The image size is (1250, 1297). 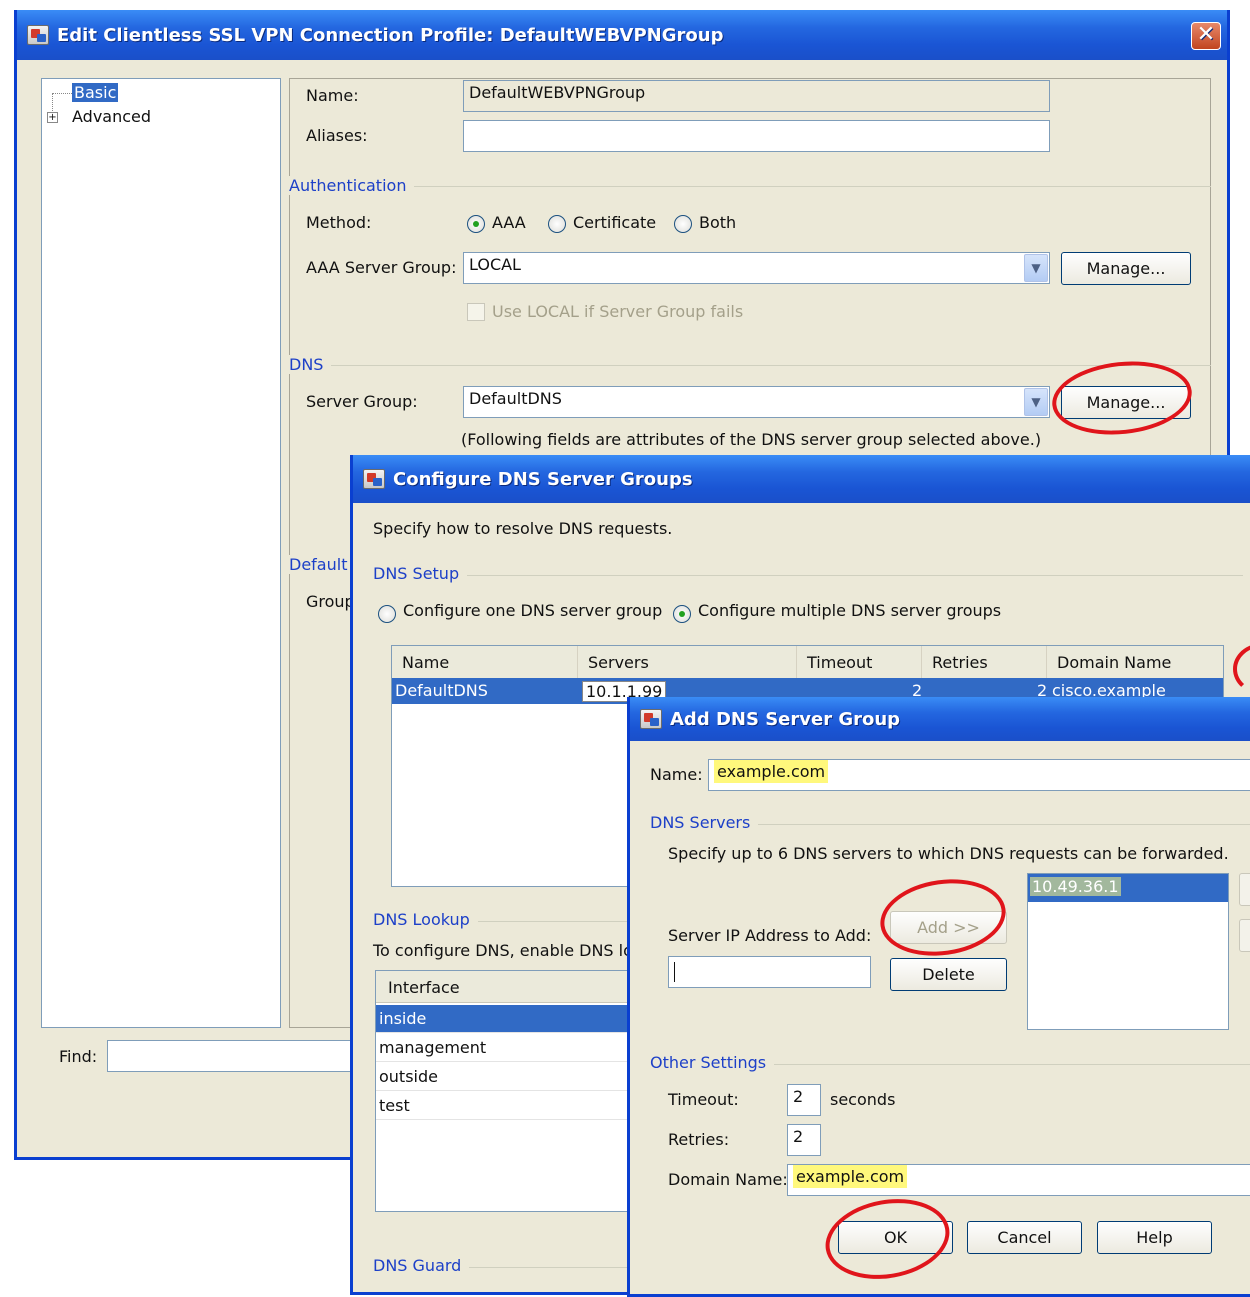 I want to click on configure-multiple-radio, so click(x=682, y=614).